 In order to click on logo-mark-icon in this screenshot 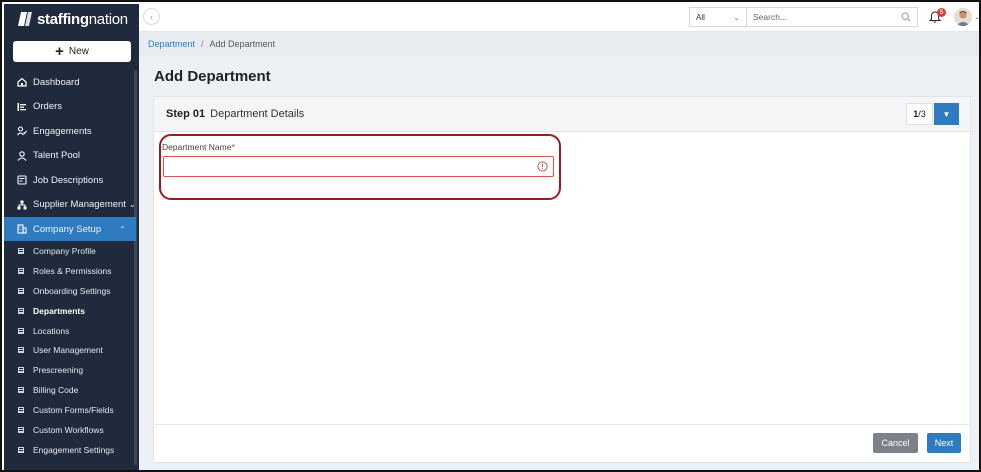, I will do `click(25, 19)`.